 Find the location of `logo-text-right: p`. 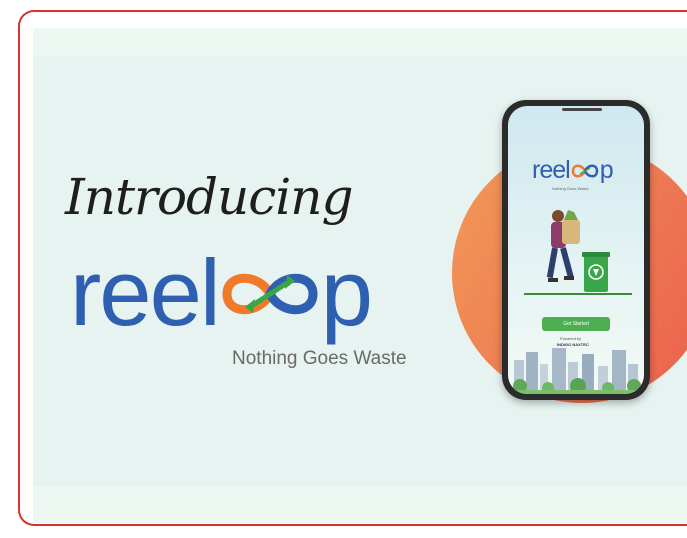

logo-text-right: p is located at coordinates (346, 292).